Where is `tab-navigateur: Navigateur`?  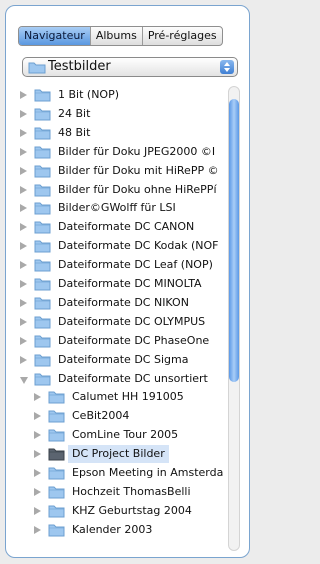 tab-navigateur: Navigateur is located at coordinates (55, 36).